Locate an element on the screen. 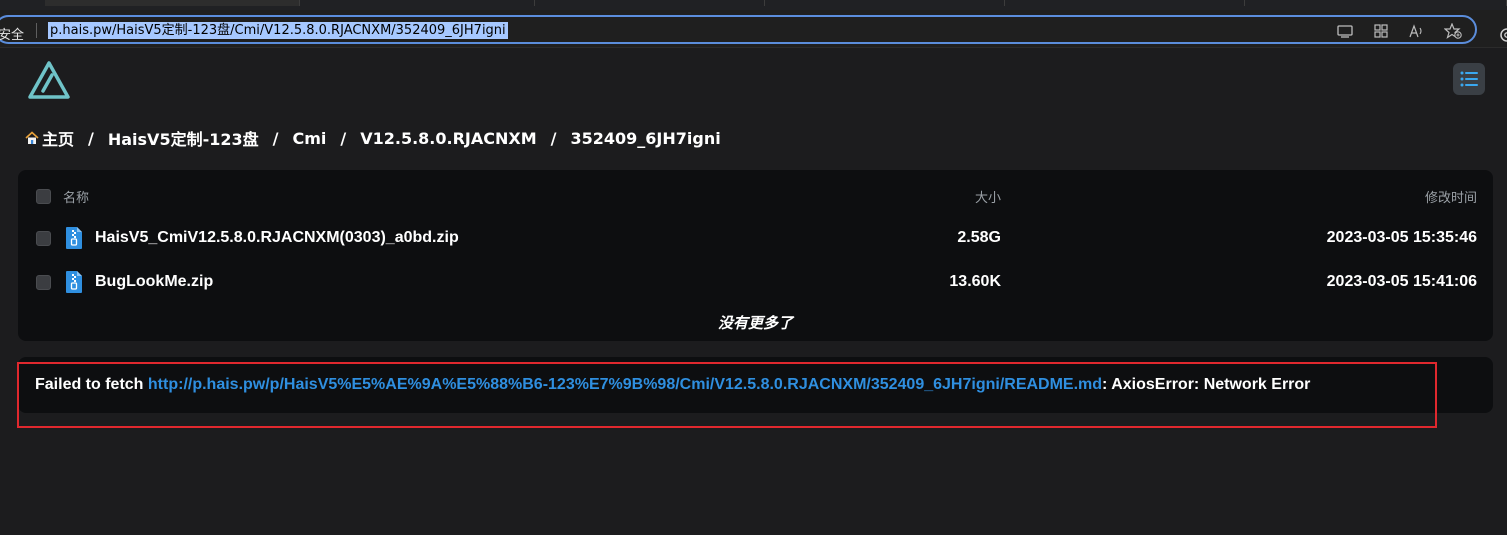 The height and width of the screenshot is (535, 1507). alist-logo is located at coordinates (49, 80).